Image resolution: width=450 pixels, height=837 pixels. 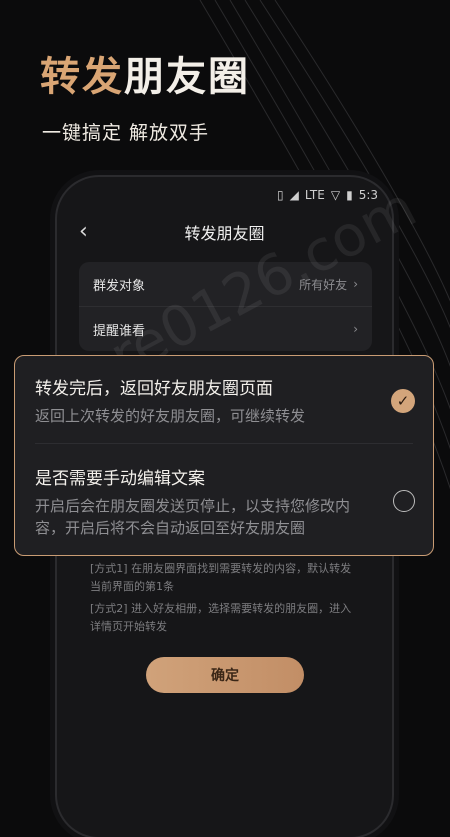 I want to click on option-title: 是否需要手动编辑文案, so click(x=120, y=479).